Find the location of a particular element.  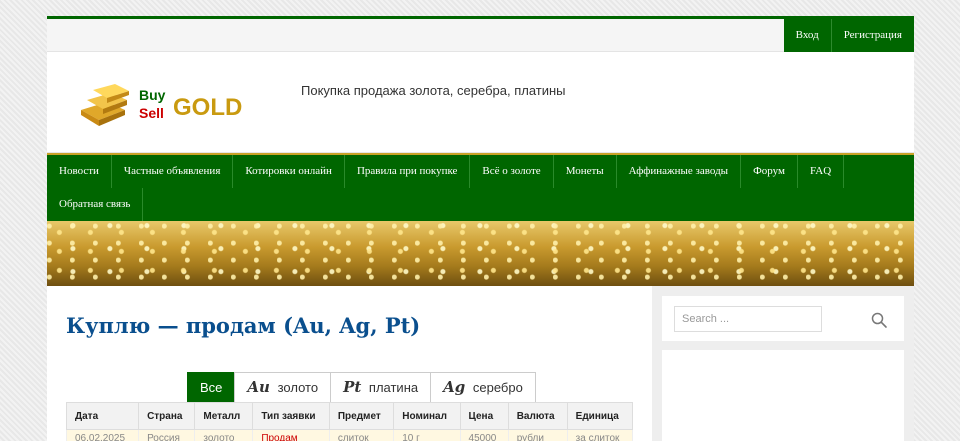

search-widget is located at coordinates (783, 318).